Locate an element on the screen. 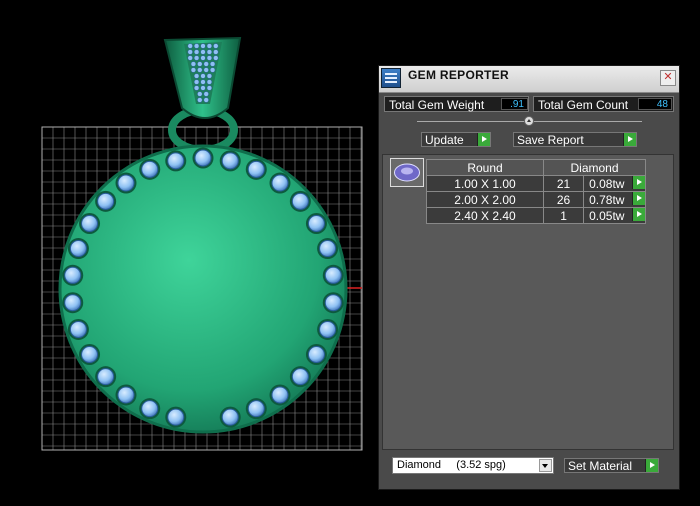 Image resolution: width=700 pixels, height=506 pixels. gem-weight-cell: 0.08tw is located at coordinates (614, 183).